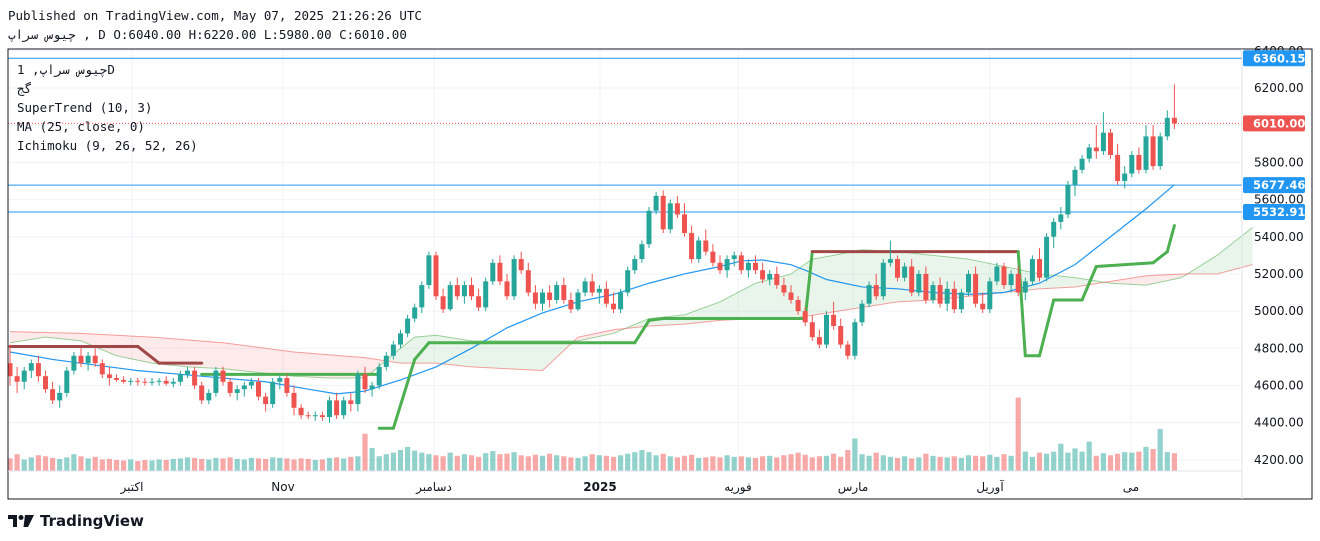  I want to click on time-axis: اکتبر Nov دسامبر 2025 فوریه مارس آوریل می, so click(630, 487).